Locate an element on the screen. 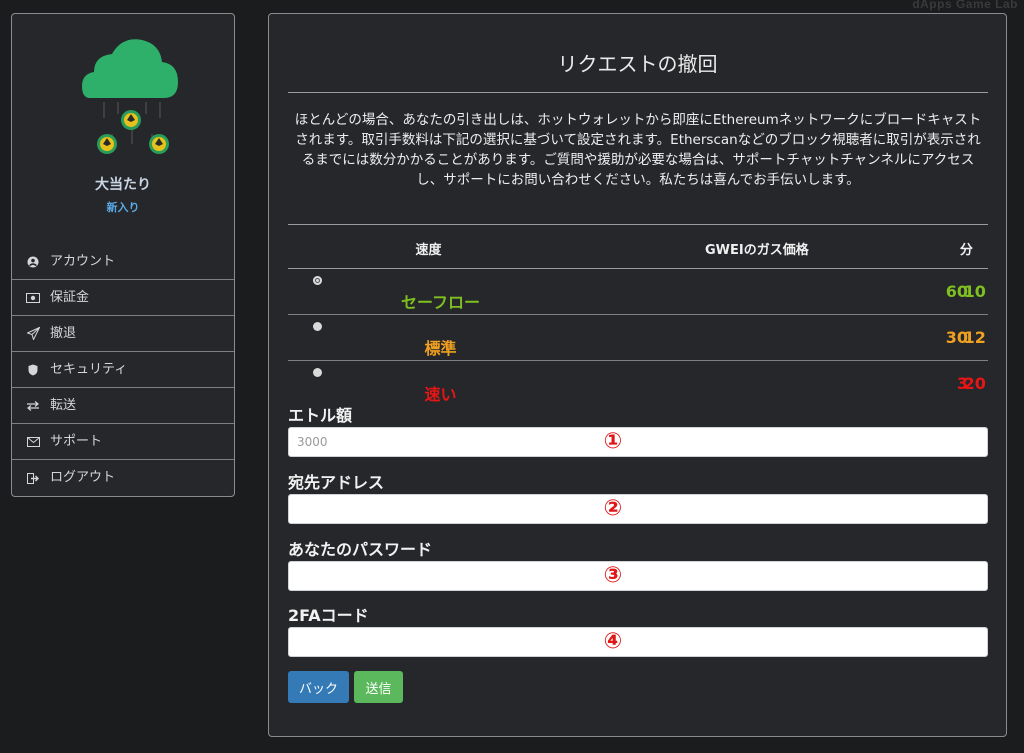 This screenshot has height=753, width=1024. user-circle-icon is located at coordinates (33, 262).